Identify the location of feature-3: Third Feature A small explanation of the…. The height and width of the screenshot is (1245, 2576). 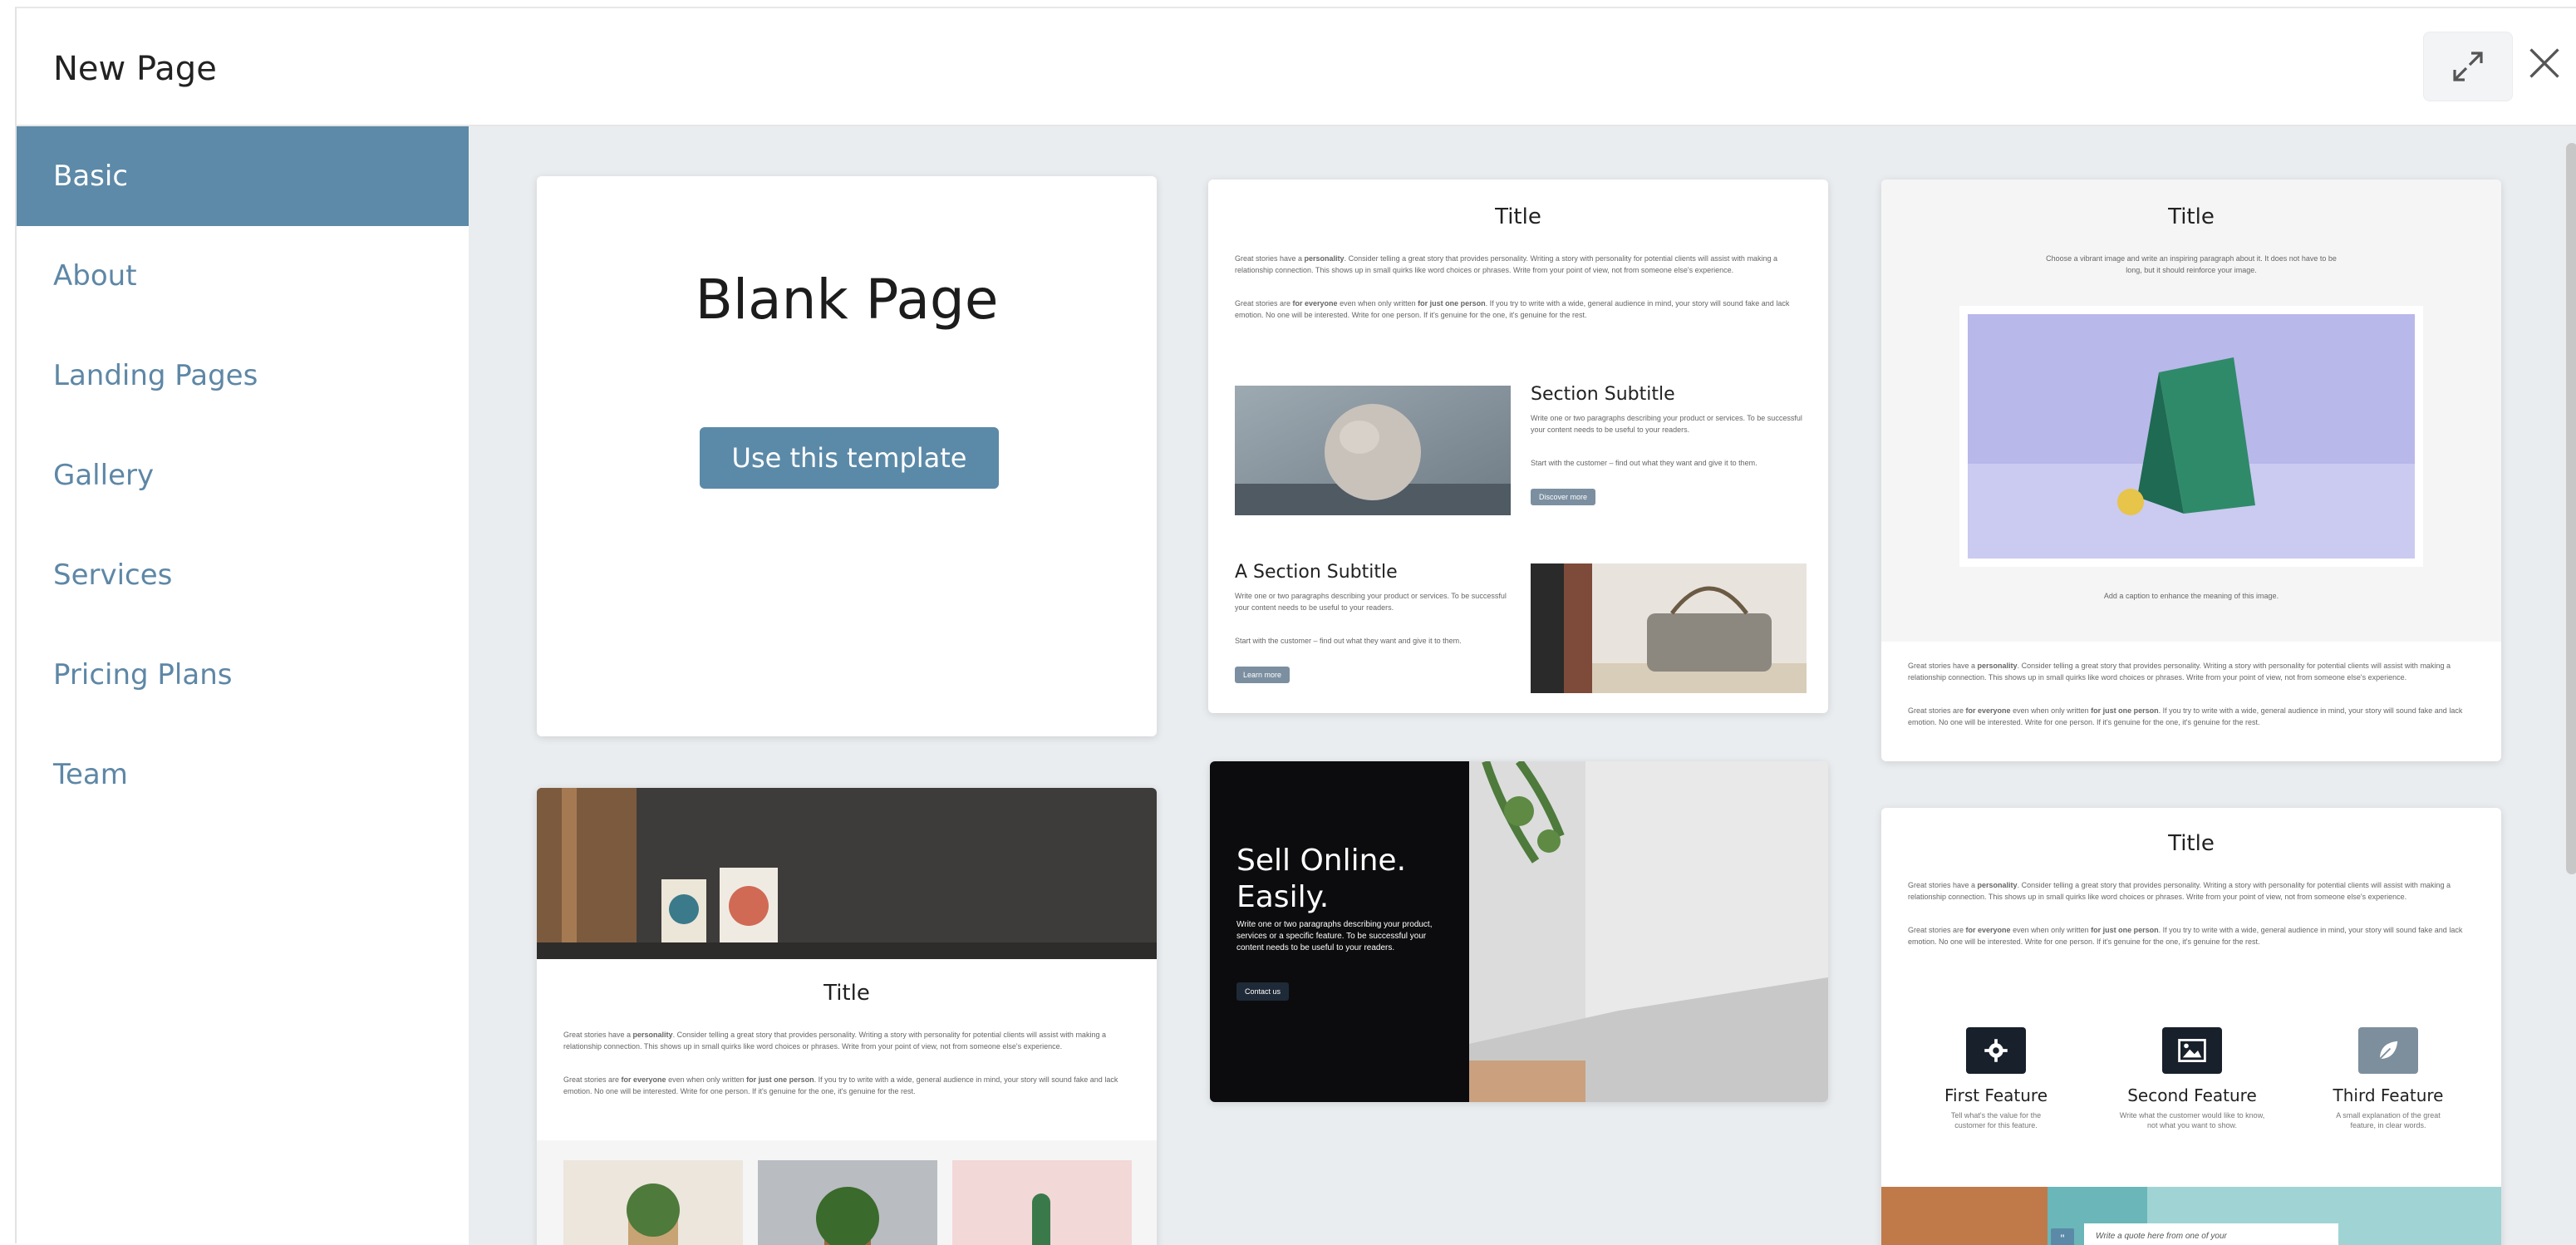
(2388, 1078).